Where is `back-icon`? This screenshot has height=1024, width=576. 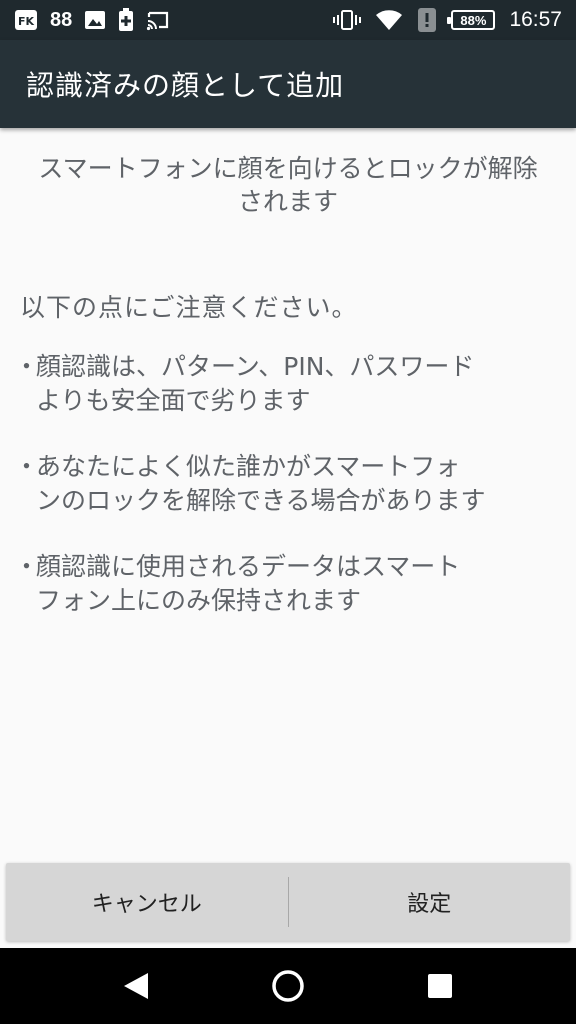 back-icon is located at coordinates (136, 986).